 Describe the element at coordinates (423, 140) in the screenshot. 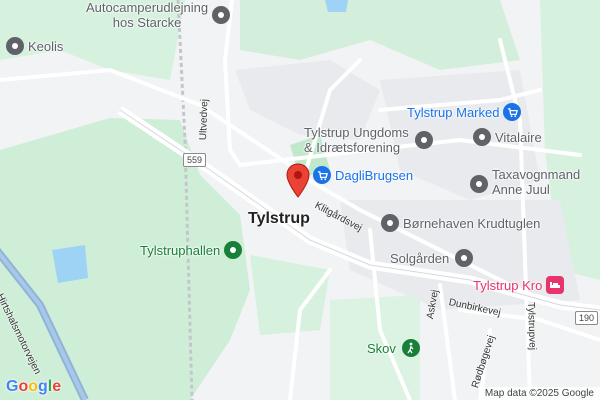

I see `poi-ungdoms-icon` at that location.